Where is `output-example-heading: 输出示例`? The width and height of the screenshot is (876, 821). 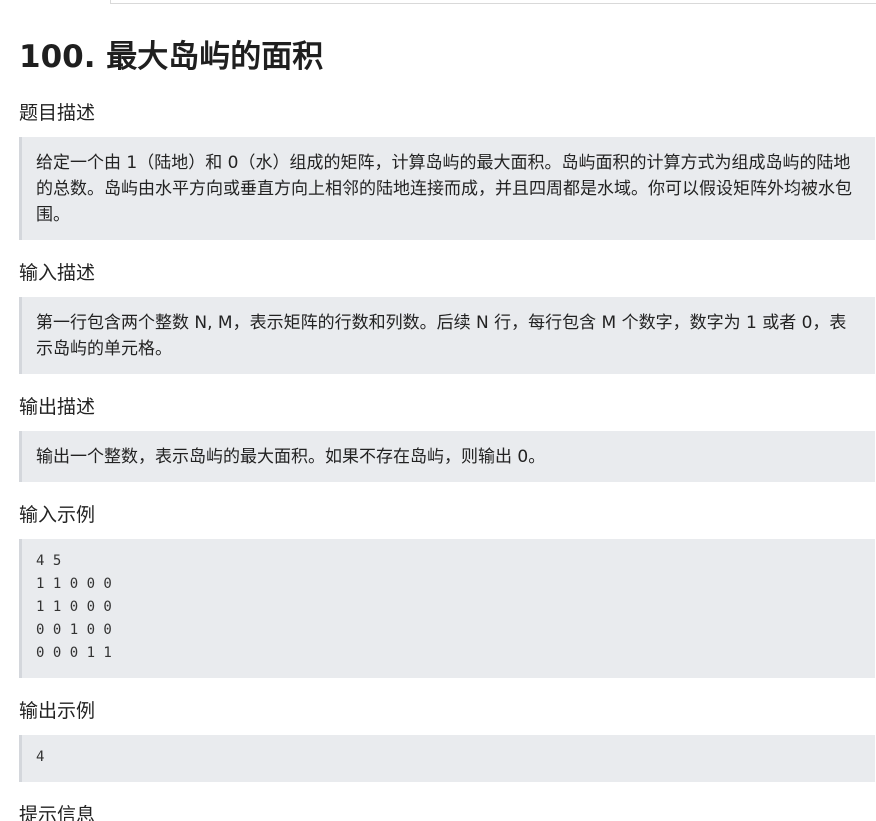 output-example-heading: 输出示例 is located at coordinates (57, 711).